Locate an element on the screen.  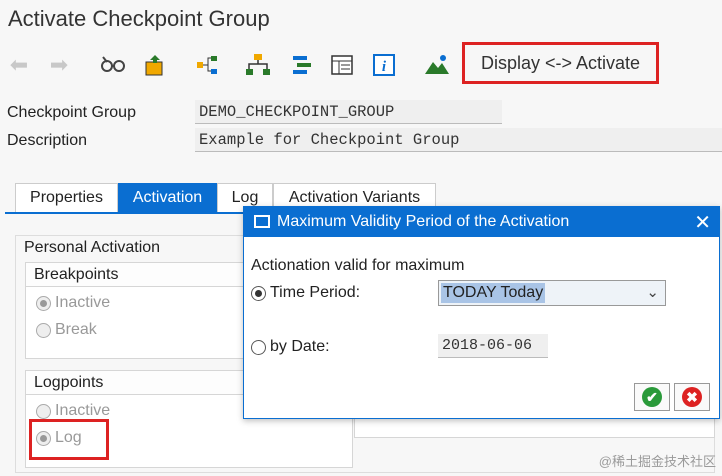
ok-button: ✔ is located at coordinates (652, 397).